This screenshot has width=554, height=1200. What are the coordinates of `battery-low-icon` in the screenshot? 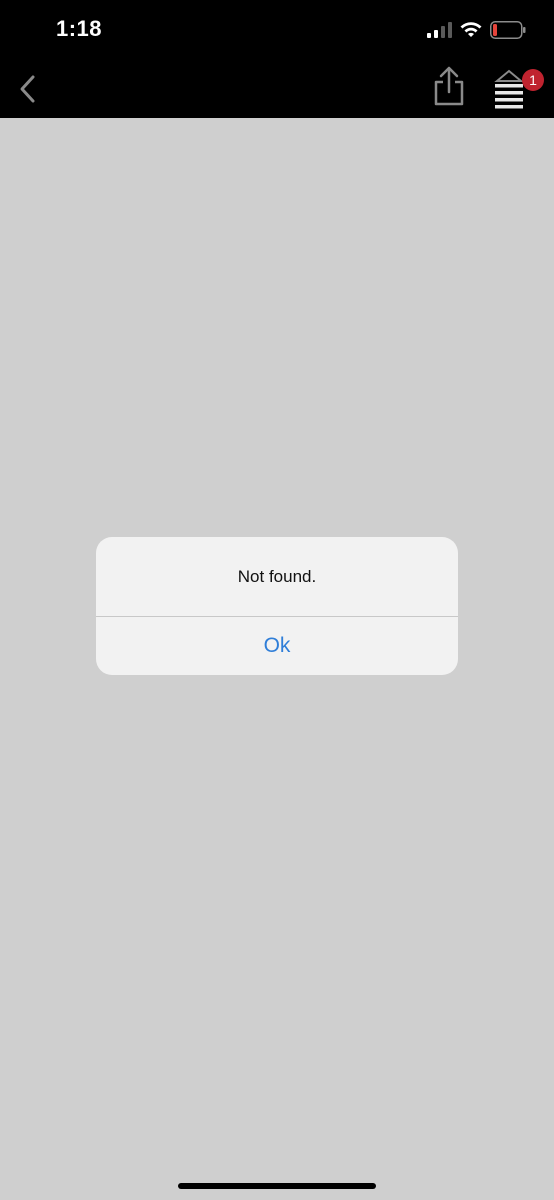 It's located at (508, 30).